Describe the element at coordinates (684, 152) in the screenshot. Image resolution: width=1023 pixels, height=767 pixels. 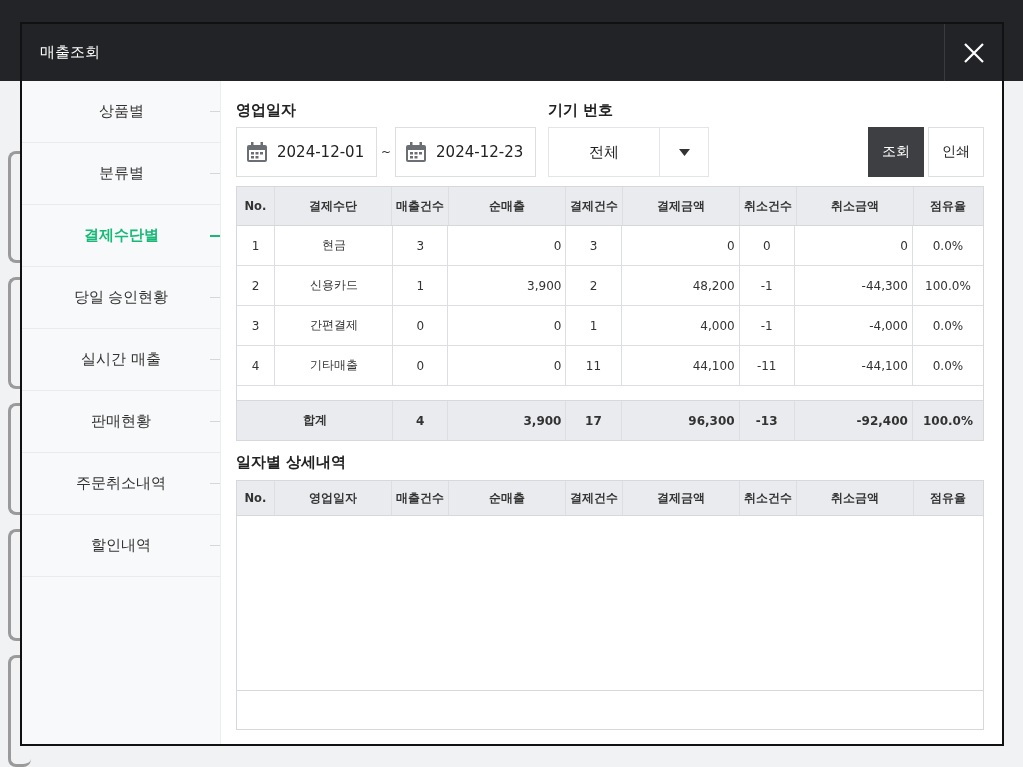
I see `caret-icon` at that location.